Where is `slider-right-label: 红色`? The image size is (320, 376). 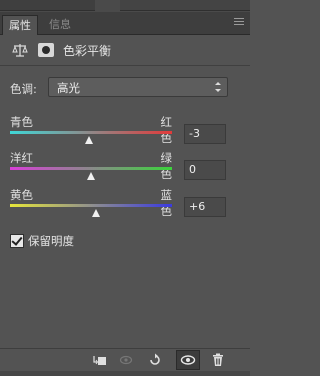 slider-right-label: 红色 is located at coordinates (166, 130).